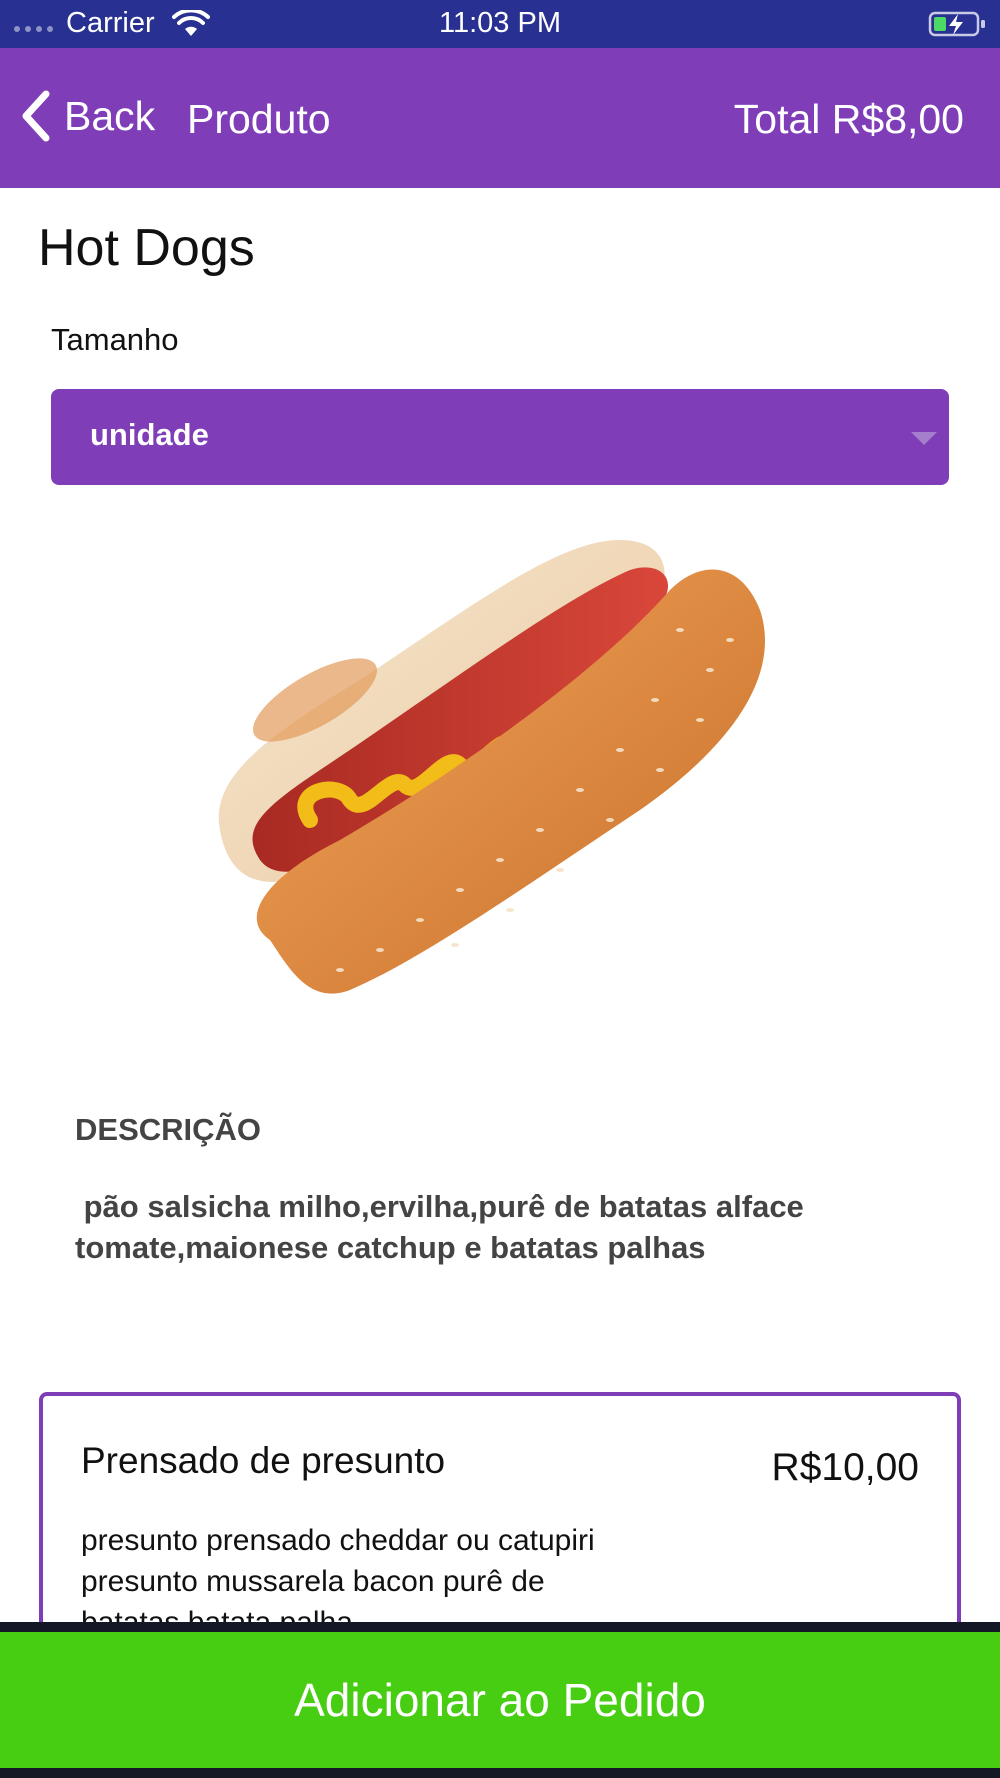  Describe the element at coordinates (168, 1129) in the screenshot. I see `description-heading: DESCRIÇÃO` at that location.